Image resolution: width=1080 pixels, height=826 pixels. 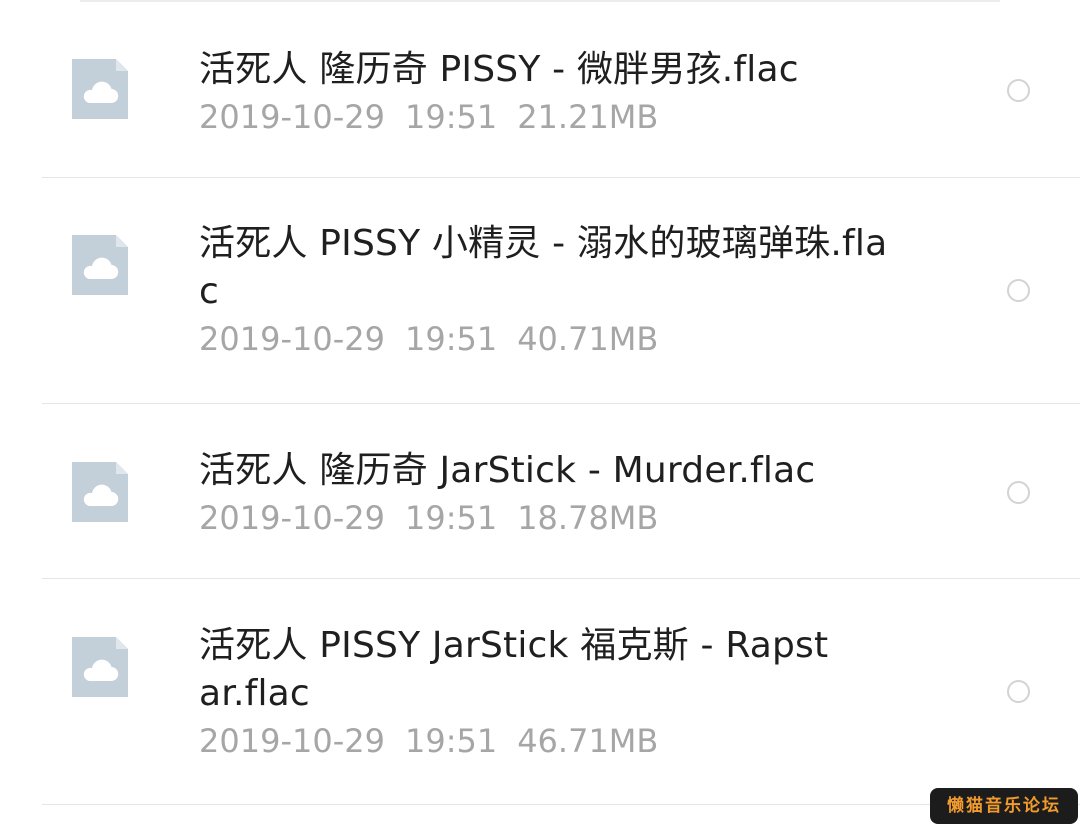 I want to click on file-meta: 2019-10-29 19:51 40.71MB, so click(x=549, y=339).